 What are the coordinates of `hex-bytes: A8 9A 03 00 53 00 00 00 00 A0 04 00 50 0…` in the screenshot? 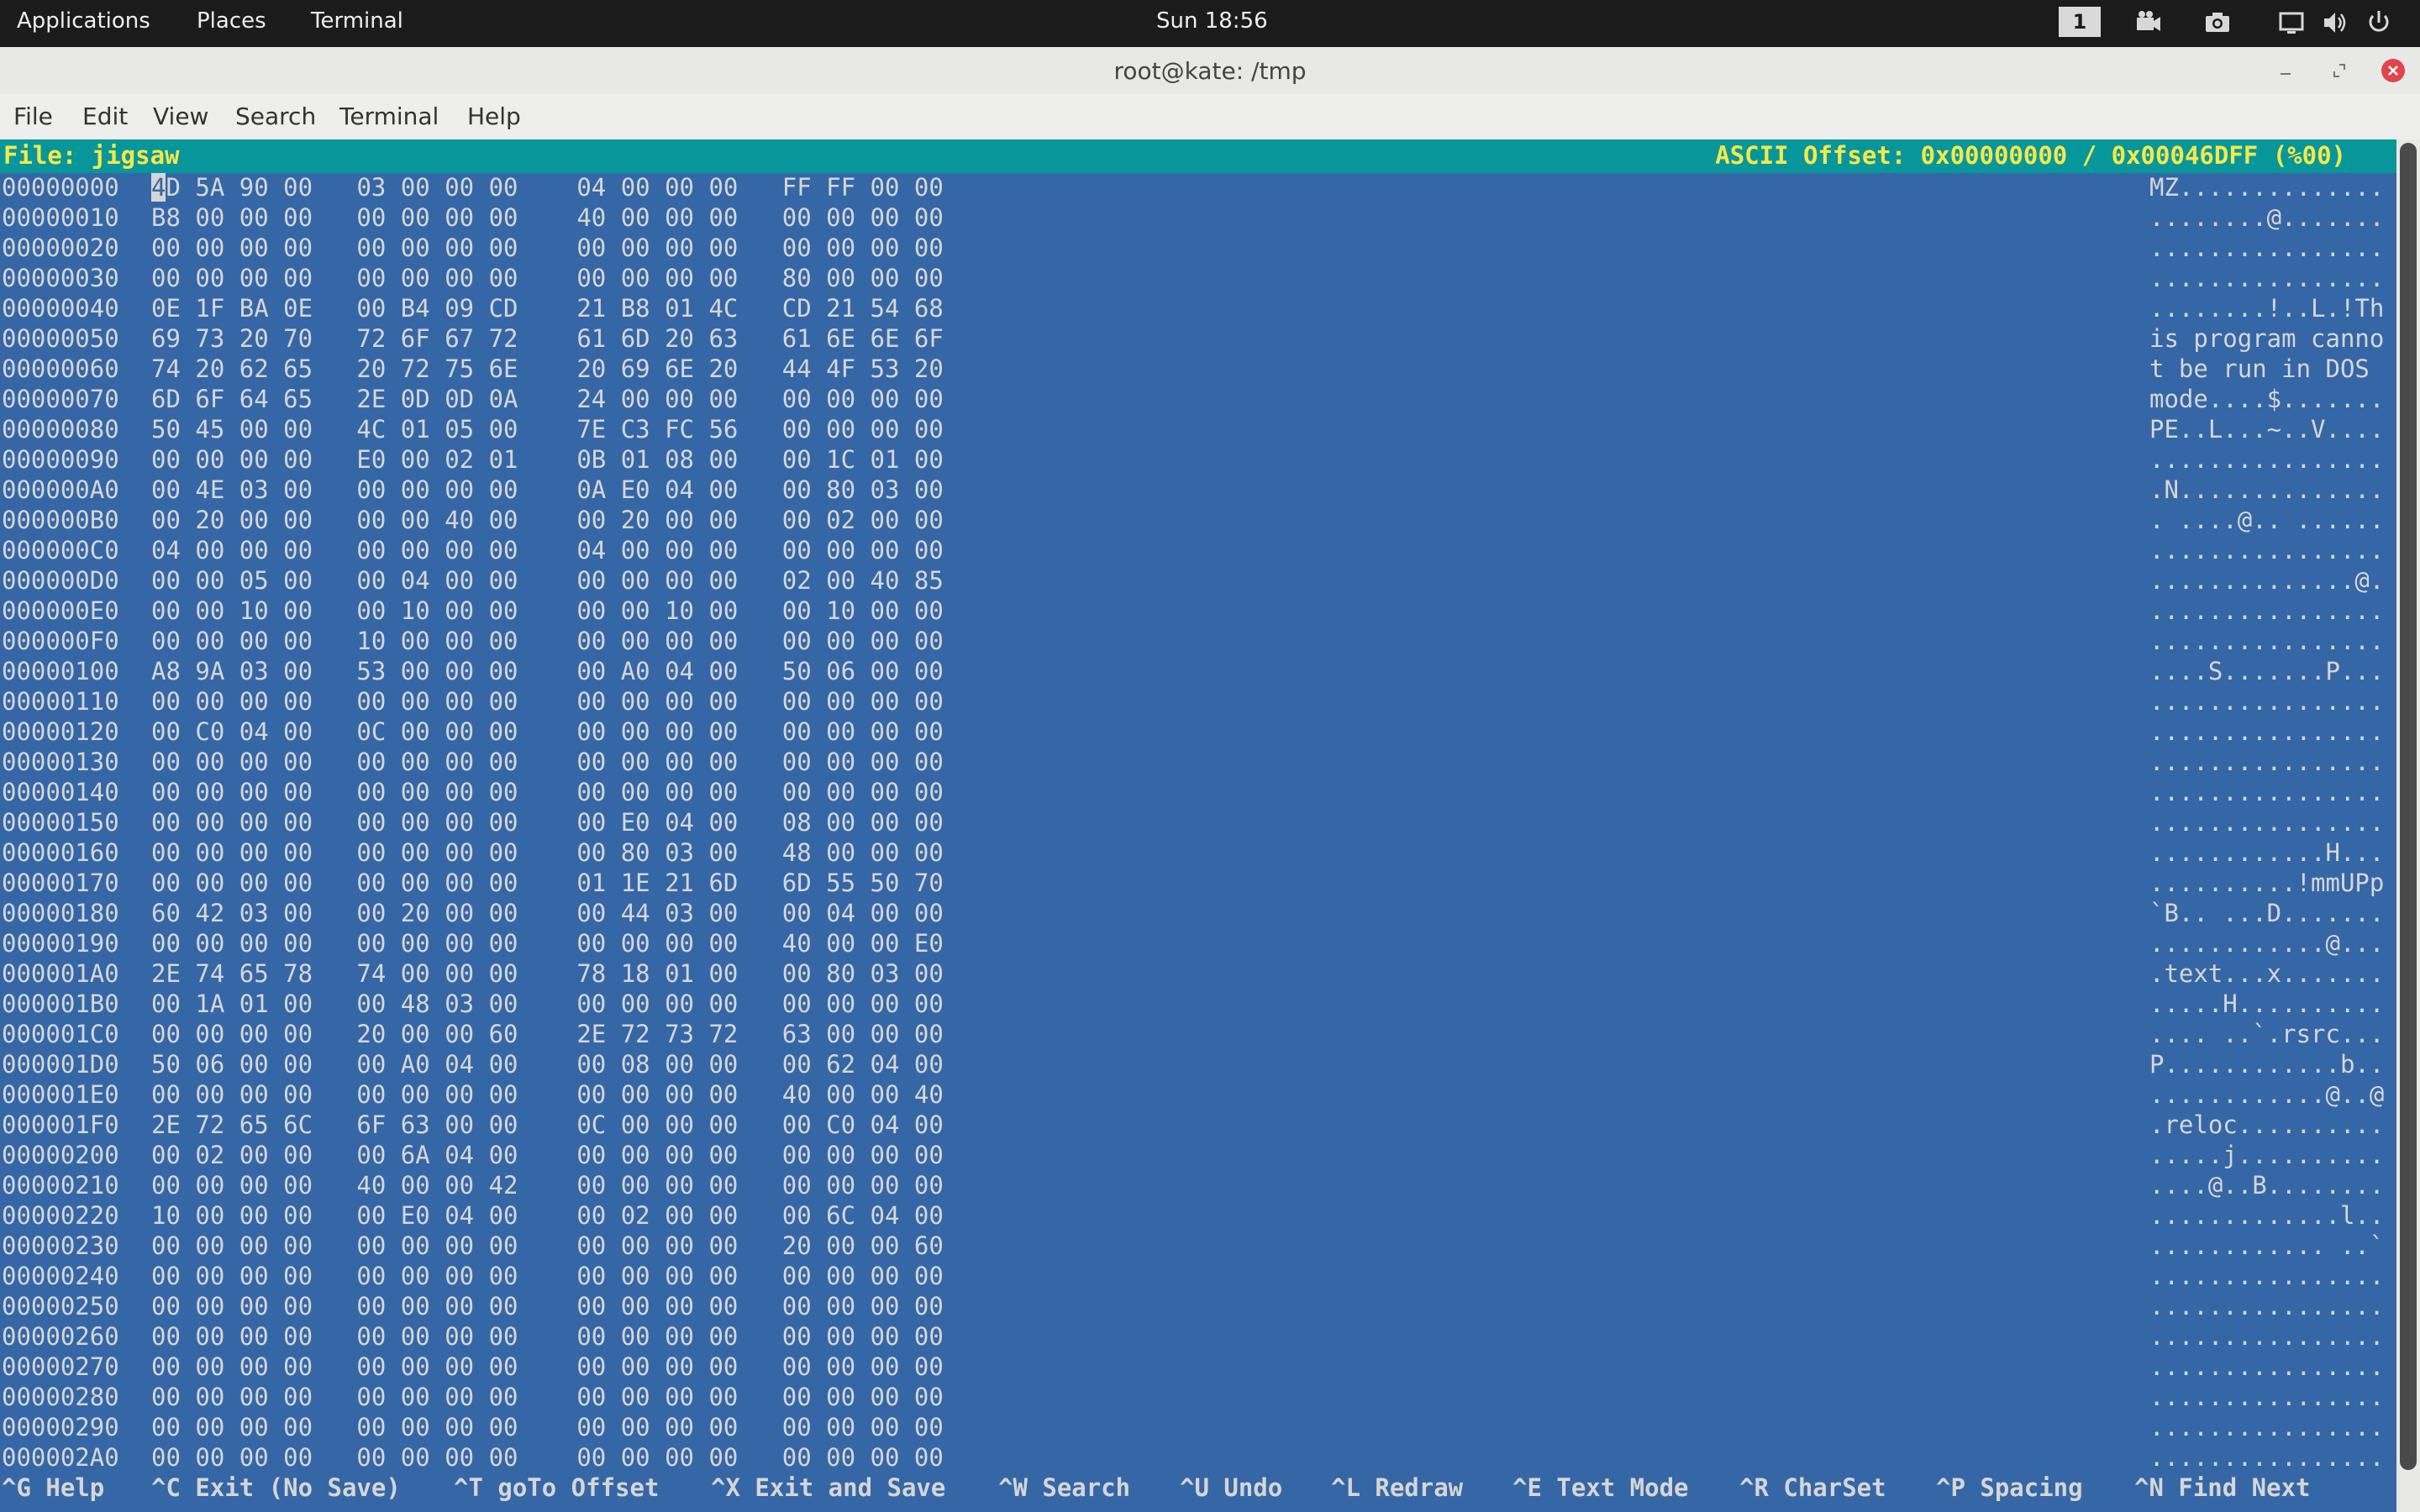 It's located at (547, 671).